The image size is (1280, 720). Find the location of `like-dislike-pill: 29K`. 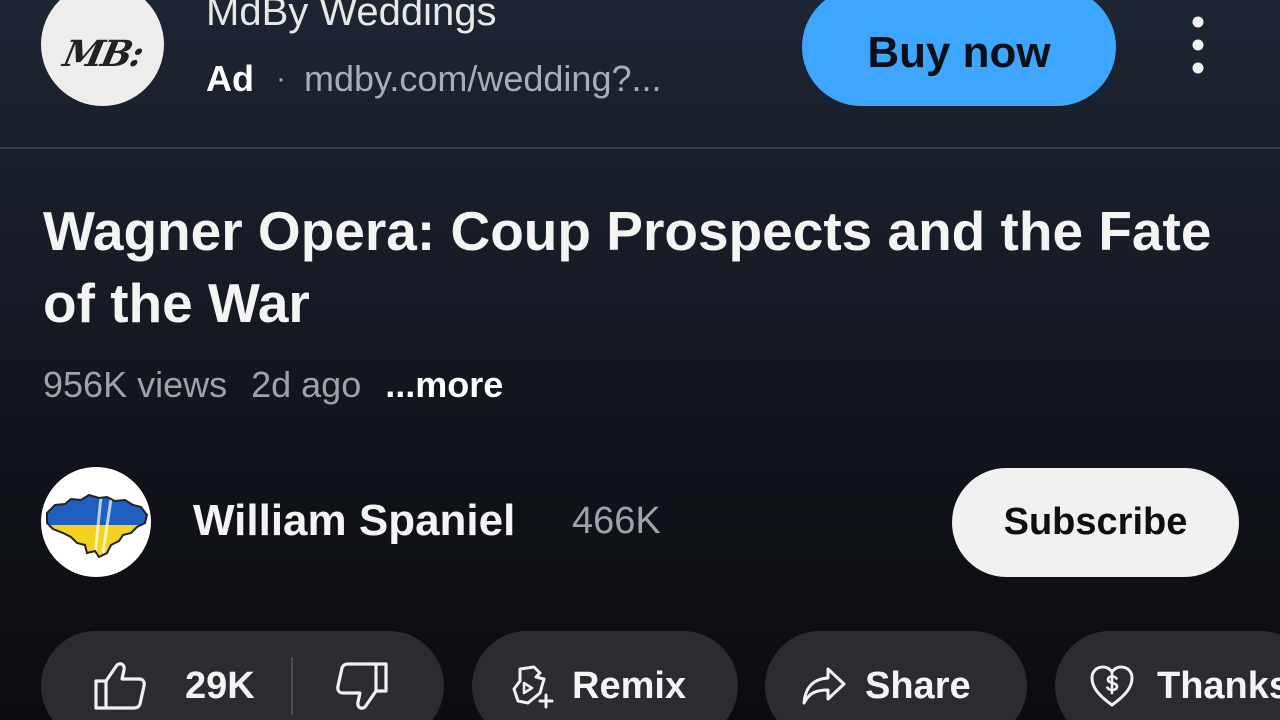

like-dislike-pill: 29K is located at coordinates (242, 675).